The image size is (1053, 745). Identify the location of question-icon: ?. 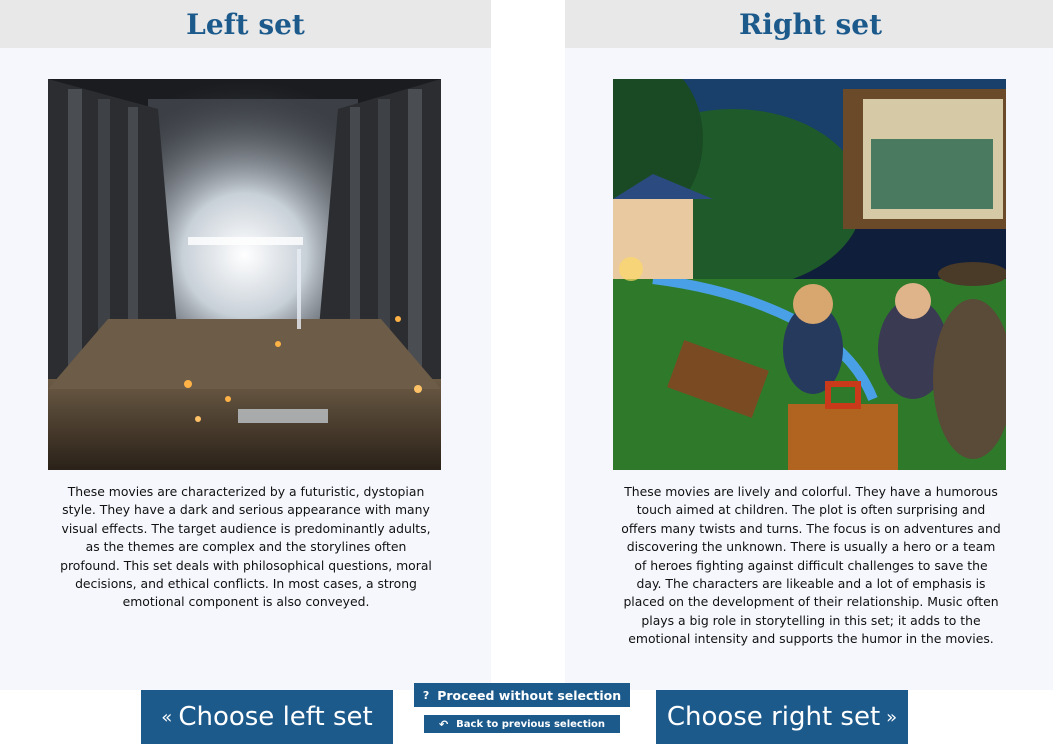
(426, 695).